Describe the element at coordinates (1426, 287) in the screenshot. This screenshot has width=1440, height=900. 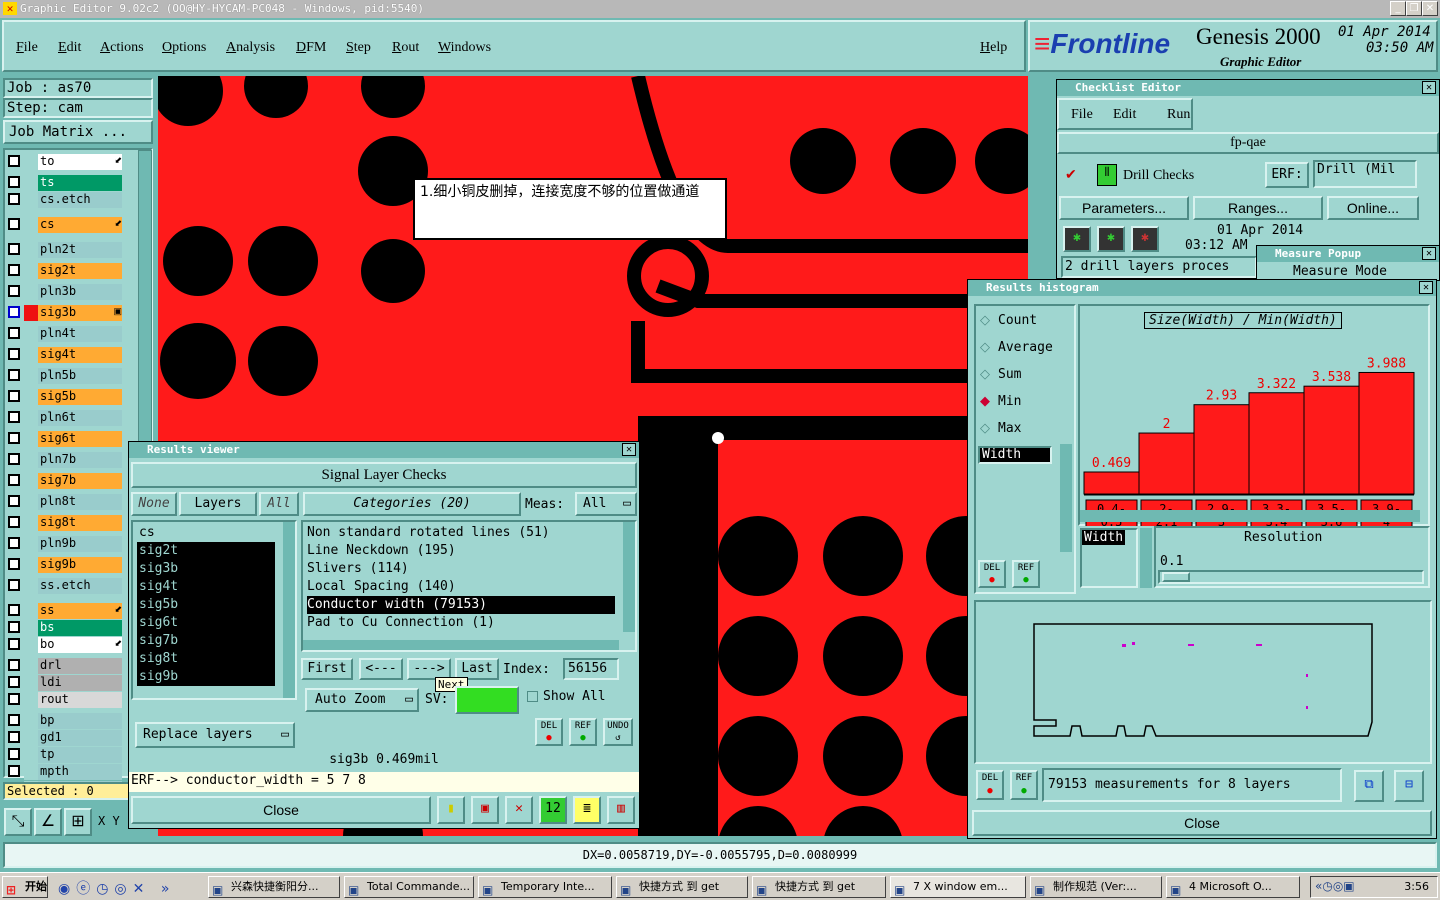
I see `histogram-close-icon: ✕` at that location.